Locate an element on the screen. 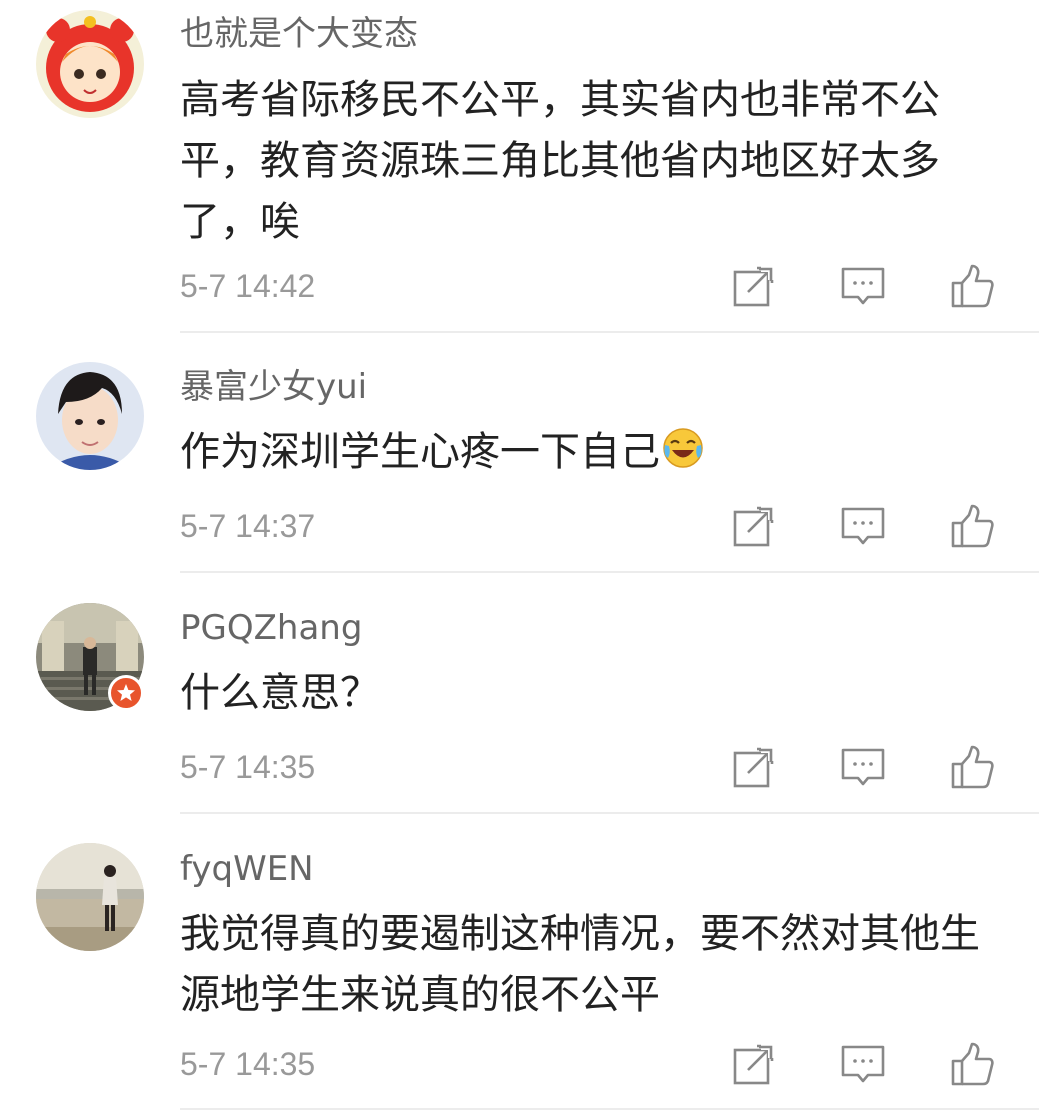 The image size is (1039, 1117). timestamp: 5-7 14:42 is located at coordinates (248, 286).